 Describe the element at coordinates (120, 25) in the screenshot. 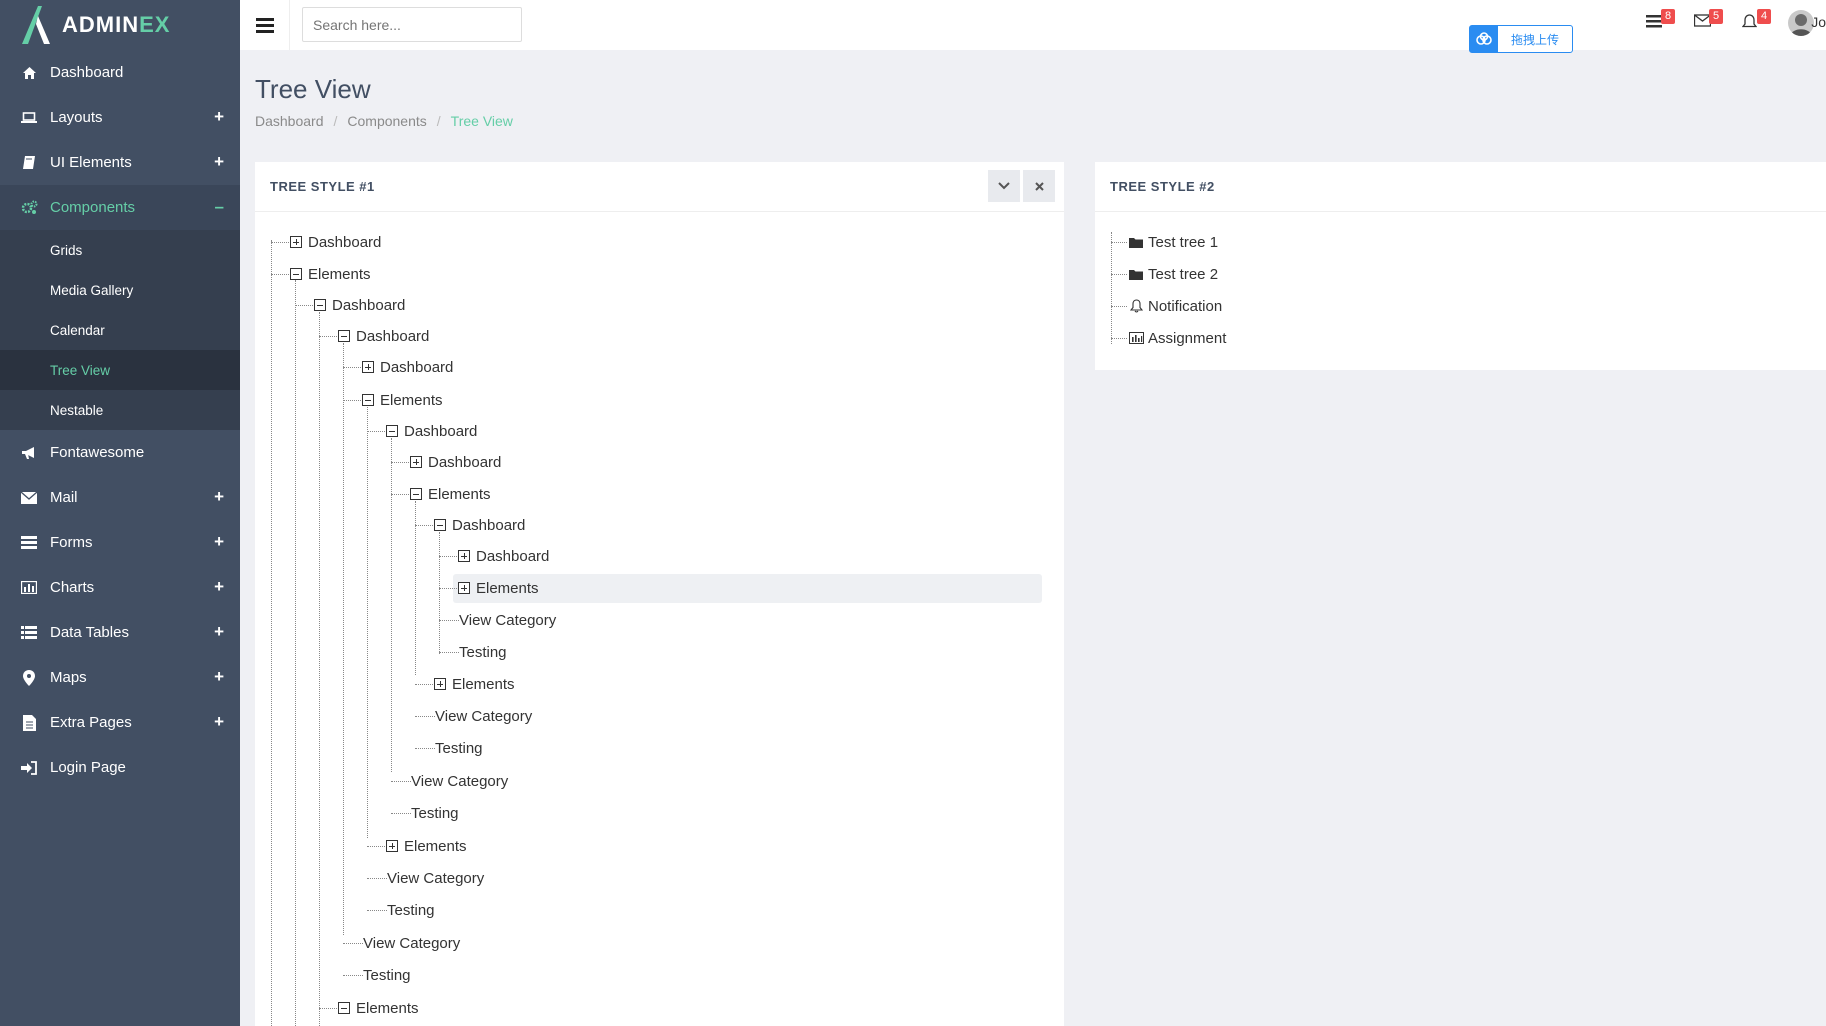

I see `brand-logo: ADMINEX` at that location.